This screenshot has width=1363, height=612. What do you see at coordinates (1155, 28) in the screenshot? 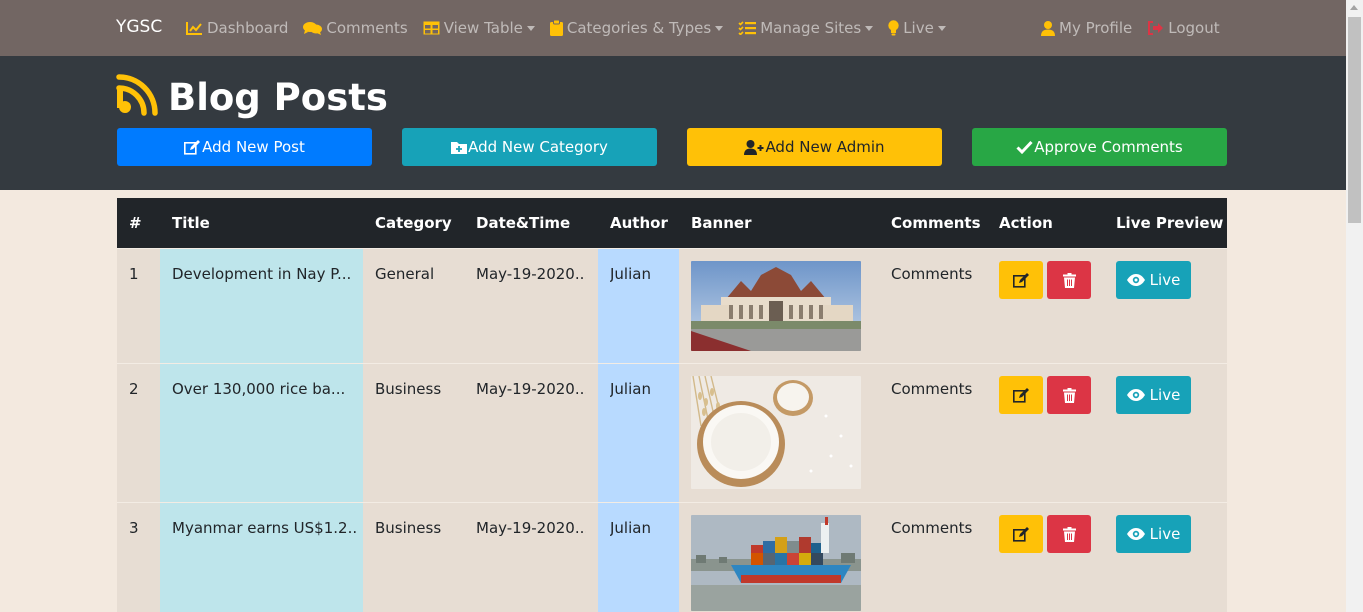
I see `logout-icon` at bounding box center [1155, 28].